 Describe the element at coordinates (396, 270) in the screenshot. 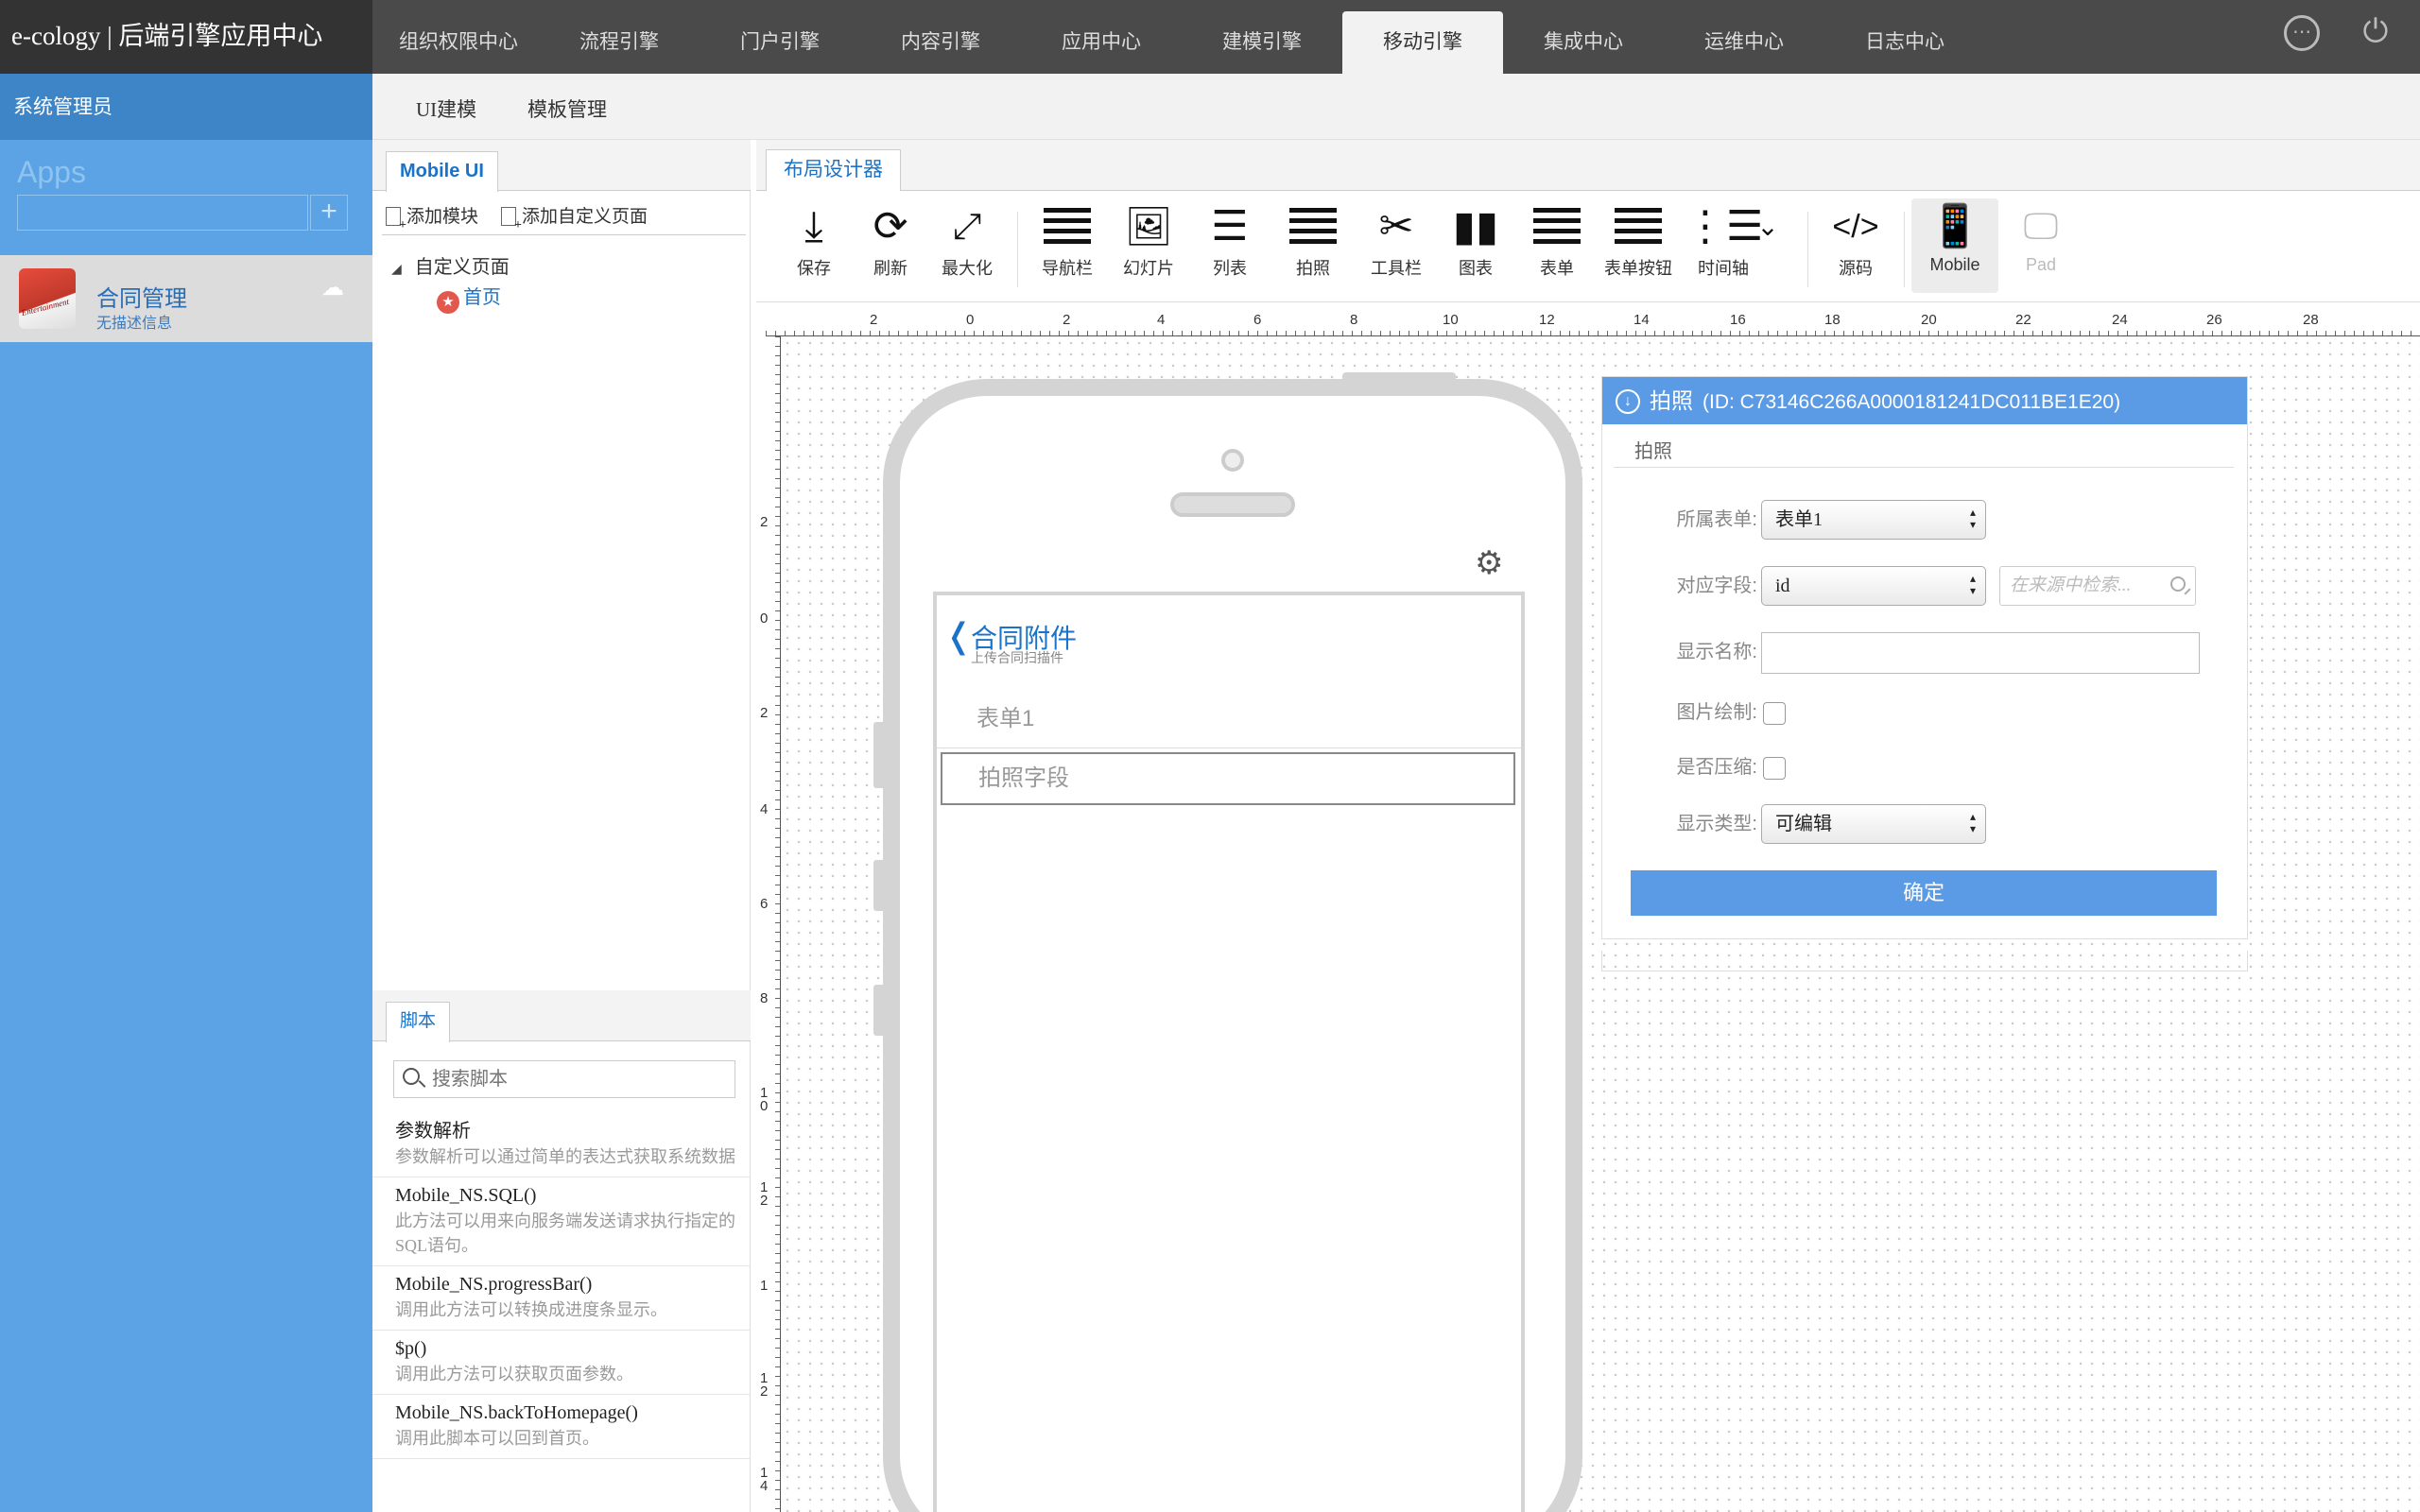

I see `triangle-down-icon: ◢` at that location.